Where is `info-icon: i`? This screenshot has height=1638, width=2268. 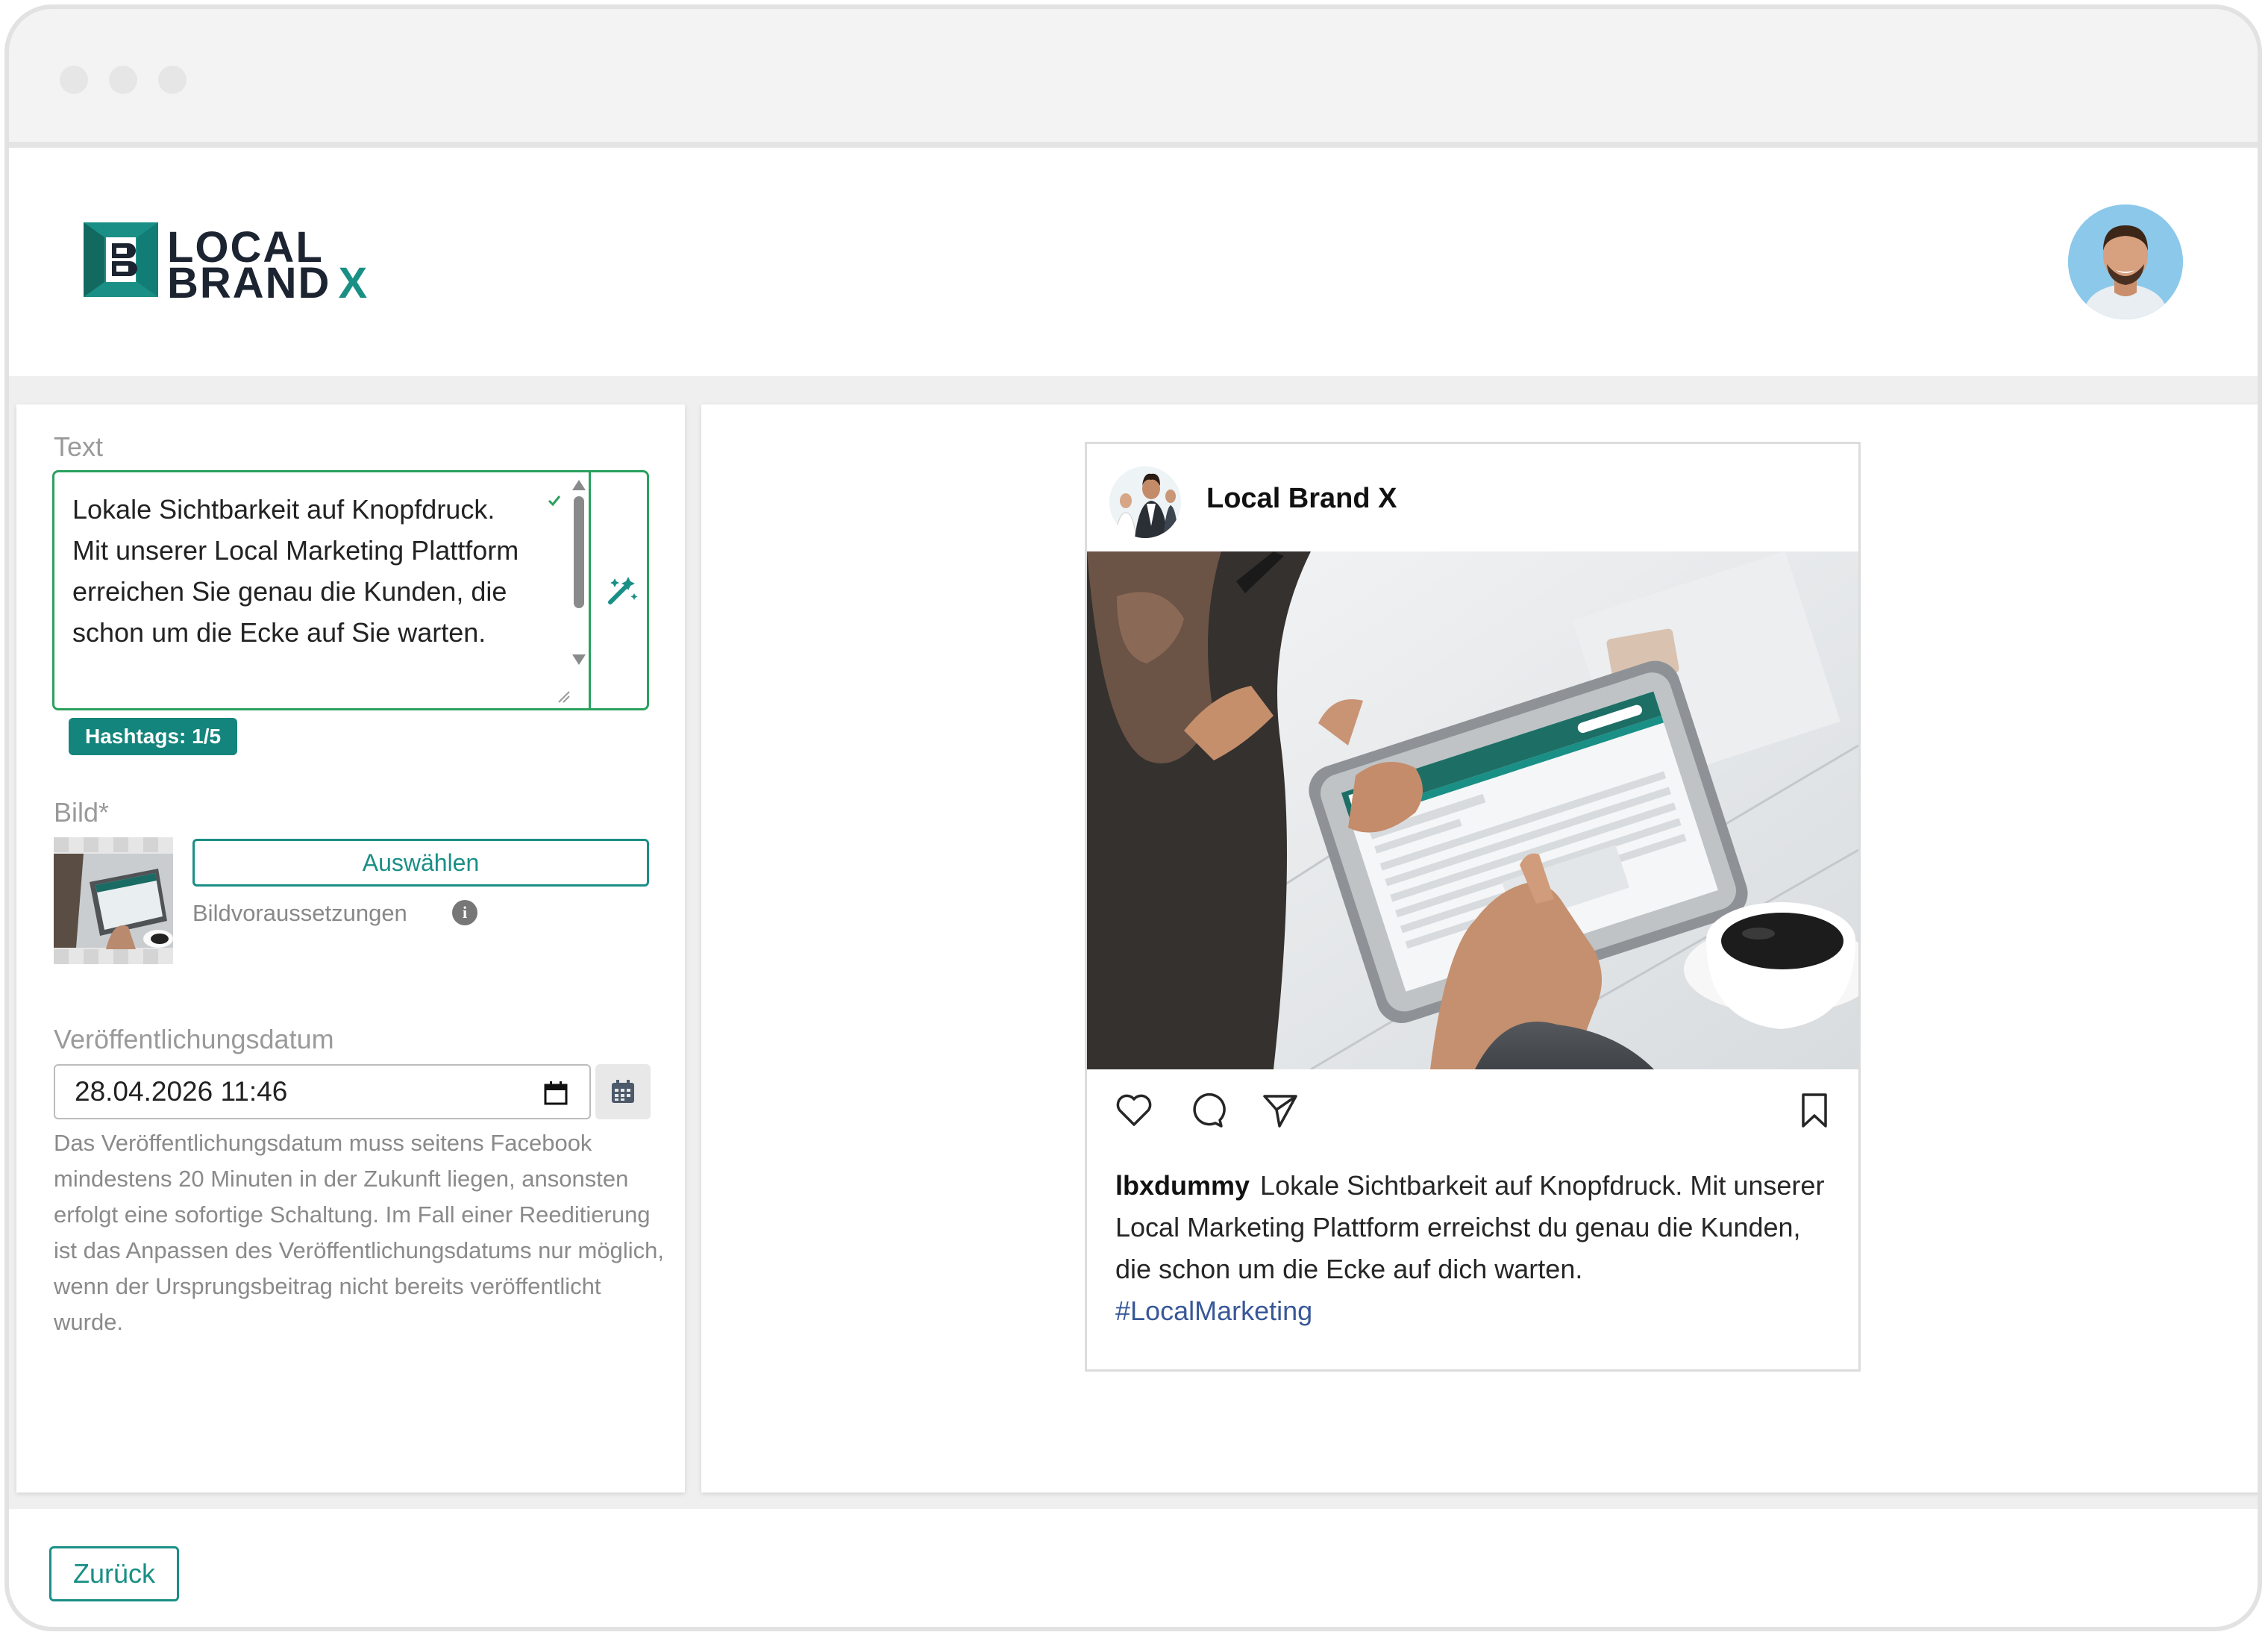
info-icon: i is located at coordinates (464, 912).